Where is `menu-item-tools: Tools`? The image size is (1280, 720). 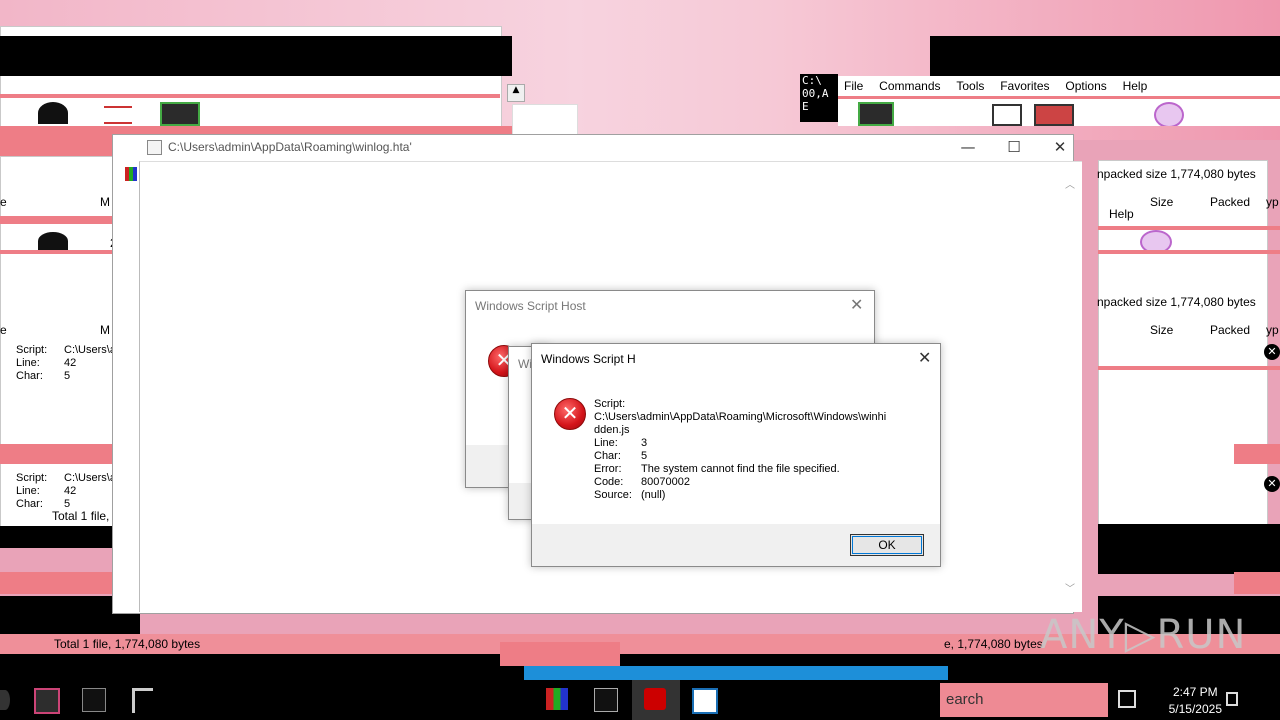
menu-item-tools: Tools is located at coordinates (970, 86).